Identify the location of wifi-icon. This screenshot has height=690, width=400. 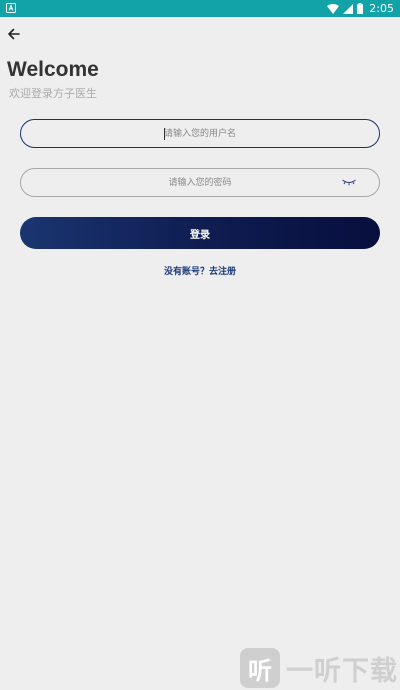
(333, 8).